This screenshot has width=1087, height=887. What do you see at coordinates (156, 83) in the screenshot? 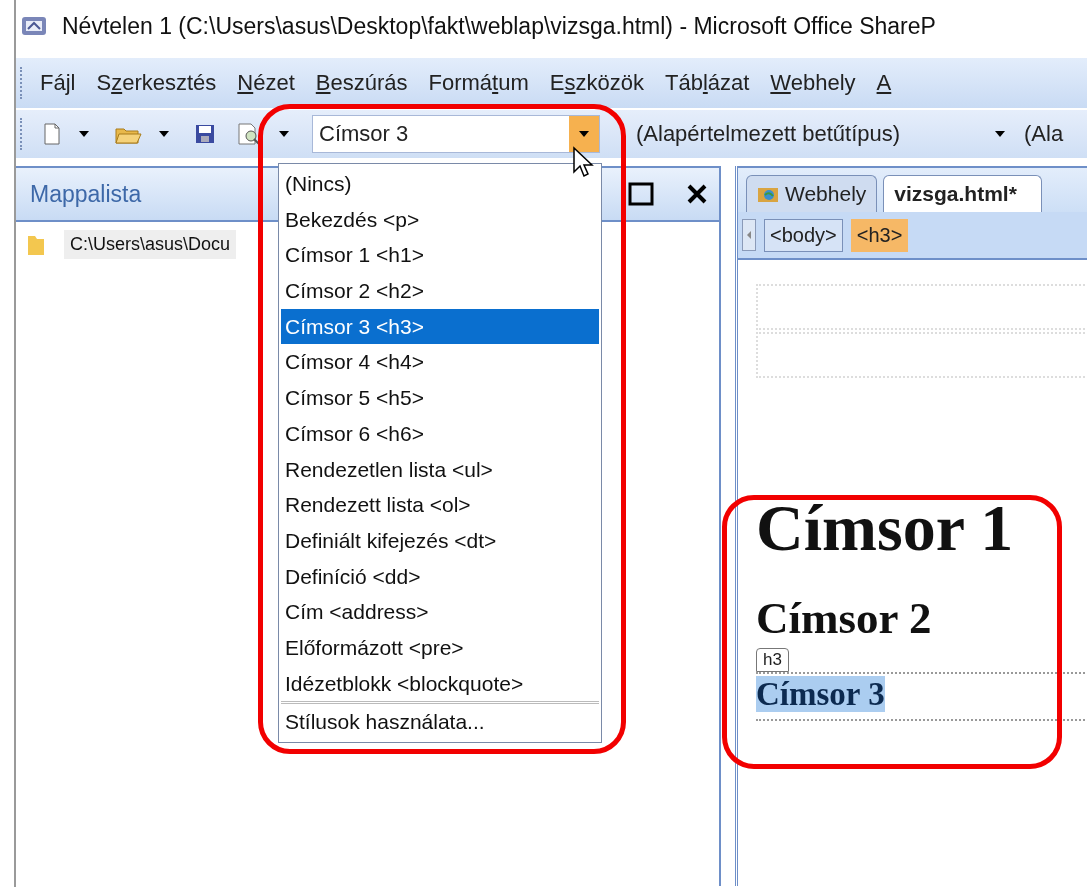
I see `menu-item: Szerkesztés` at bounding box center [156, 83].